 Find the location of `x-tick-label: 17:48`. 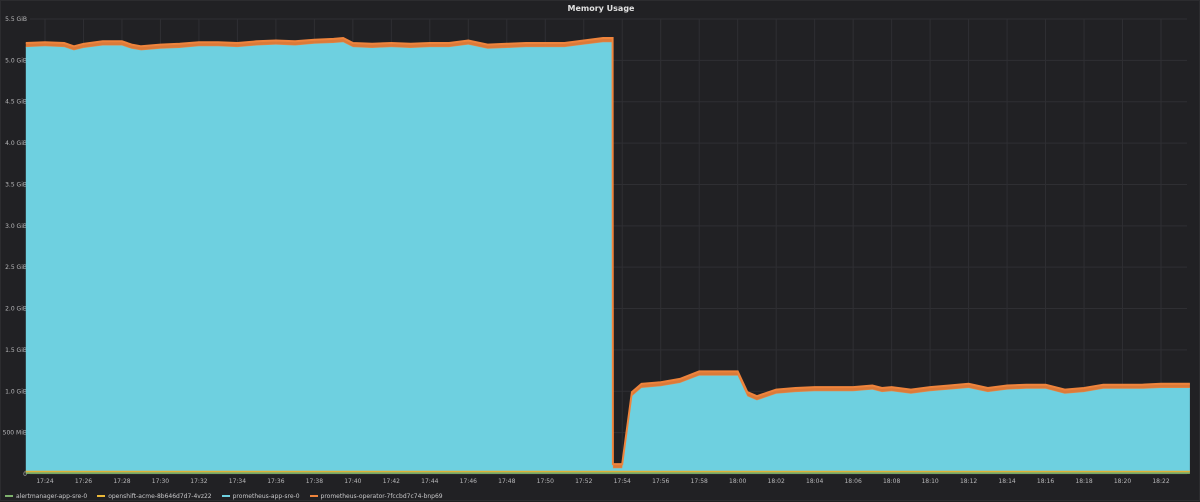

x-tick-label: 17:48 is located at coordinates (506, 481).